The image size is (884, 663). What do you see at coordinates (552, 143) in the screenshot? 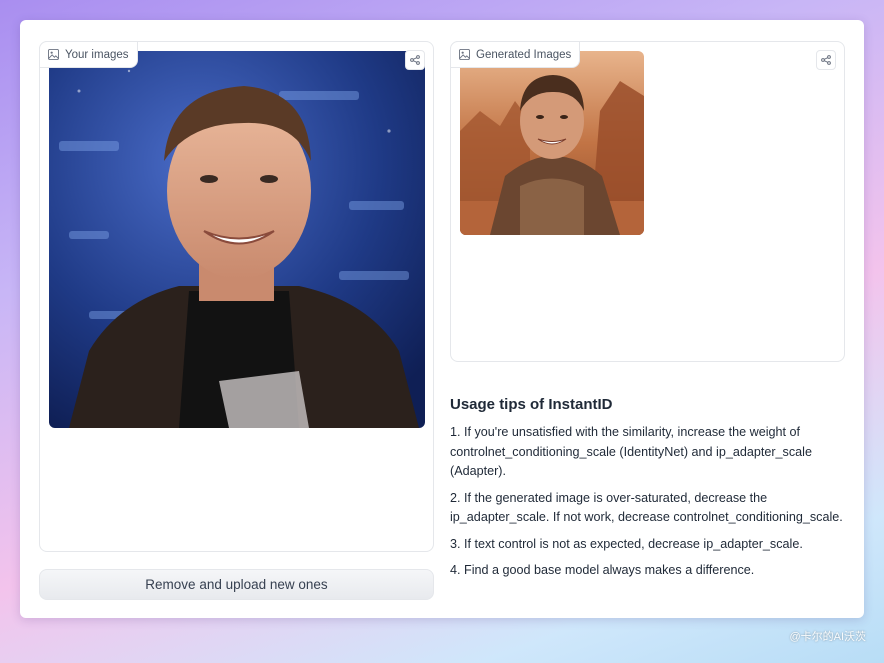
I see `generated-photo` at bounding box center [552, 143].